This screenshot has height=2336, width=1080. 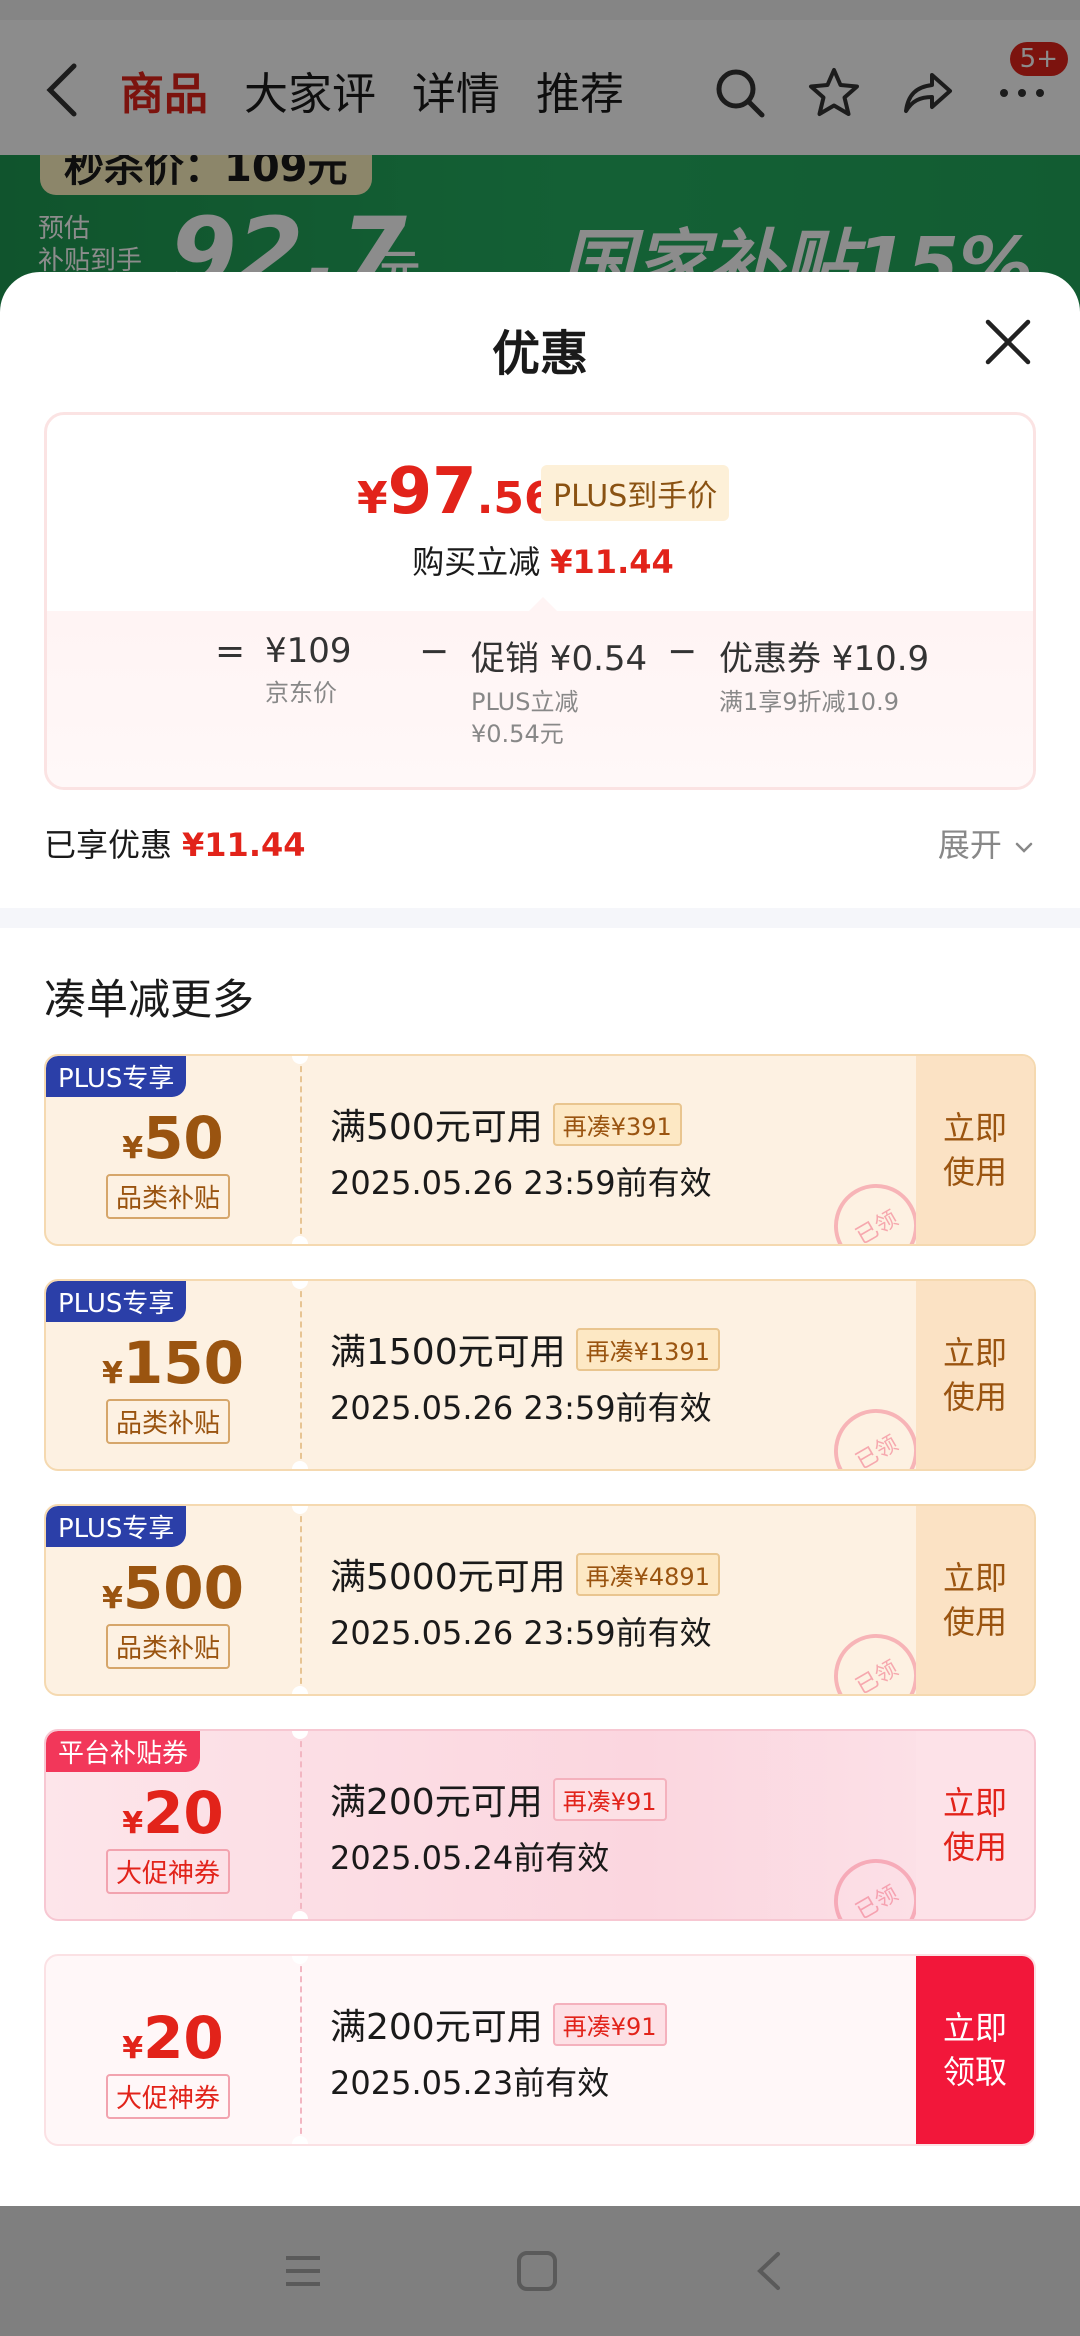 I want to click on coupon-left: PLUS专享 ¥50 品类补贴, so click(x=173, y=1150).